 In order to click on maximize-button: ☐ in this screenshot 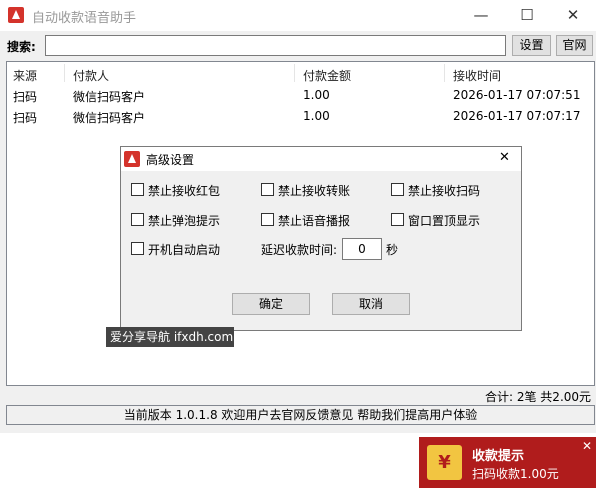, I will do `click(527, 15)`.